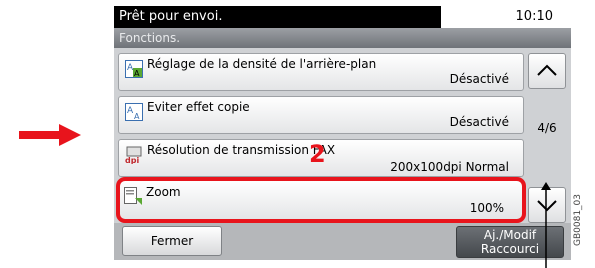  Describe the element at coordinates (50, 135) in the screenshot. I see `pointer-arrow-icon` at that location.